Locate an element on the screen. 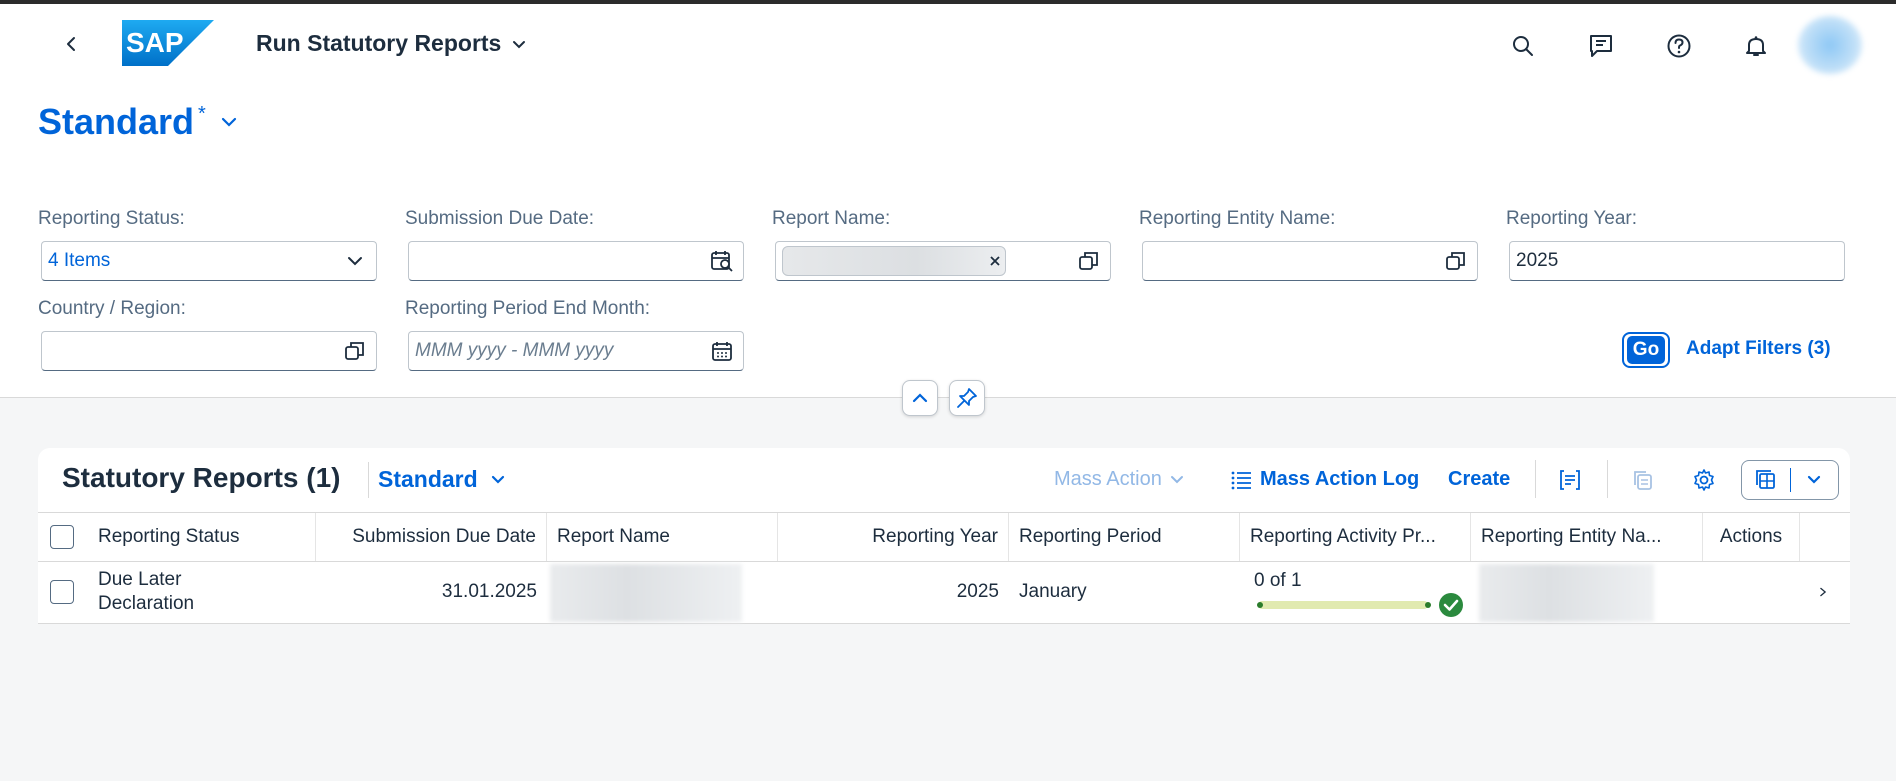 The width and height of the screenshot is (1896, 781). column-header-reporting-period: Reporting Period is located at coordinates (1124, 537).